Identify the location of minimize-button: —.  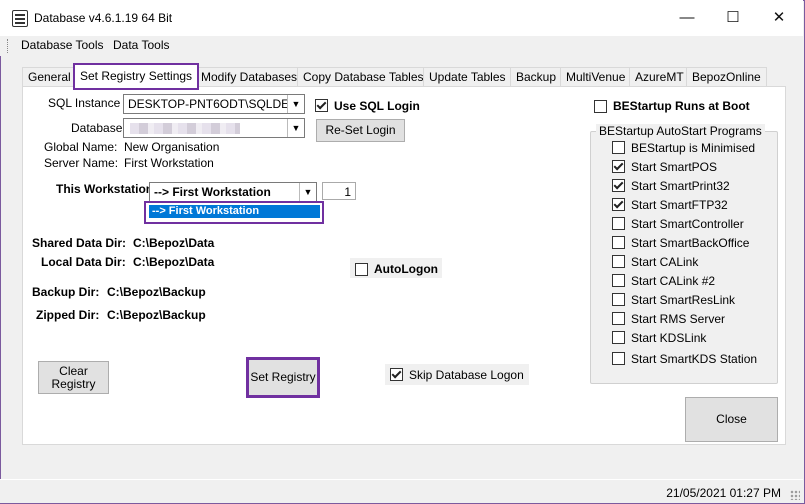
(687, 18).